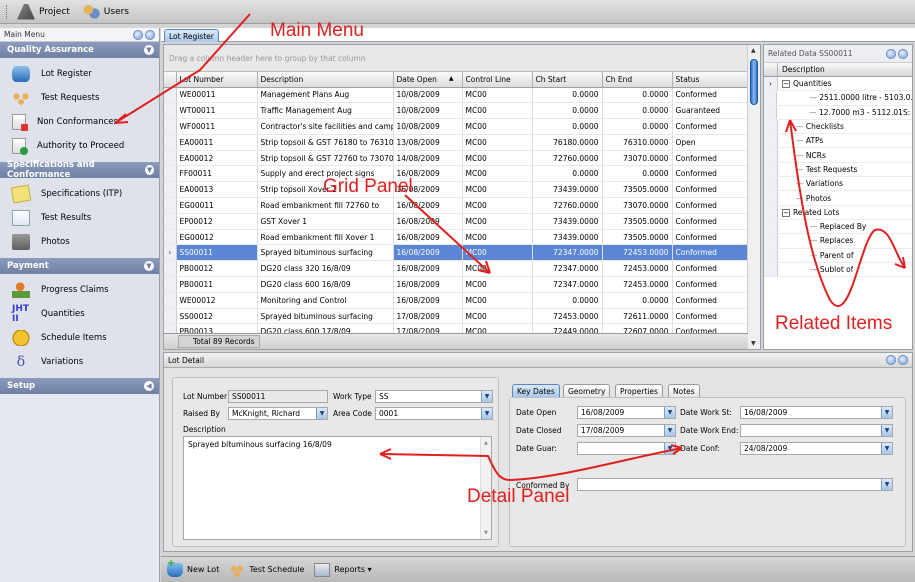 This screenshot has height=582, width=915. I want to click on users-button: Users, so click(105, 11).